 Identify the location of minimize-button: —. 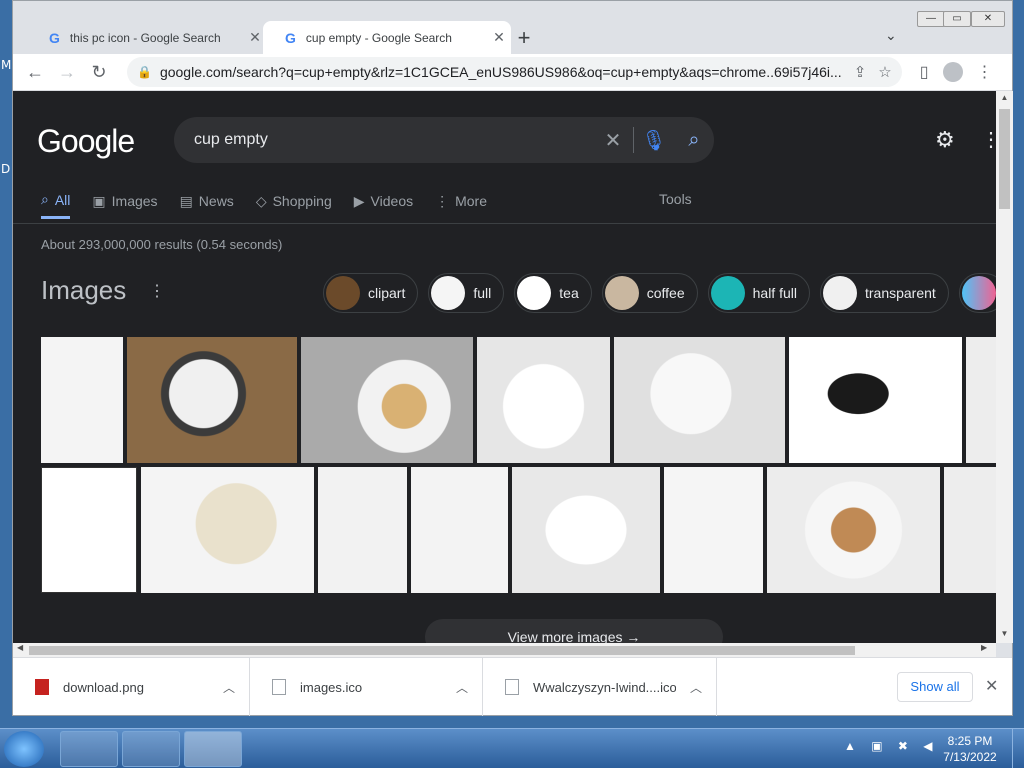
(931, 19).